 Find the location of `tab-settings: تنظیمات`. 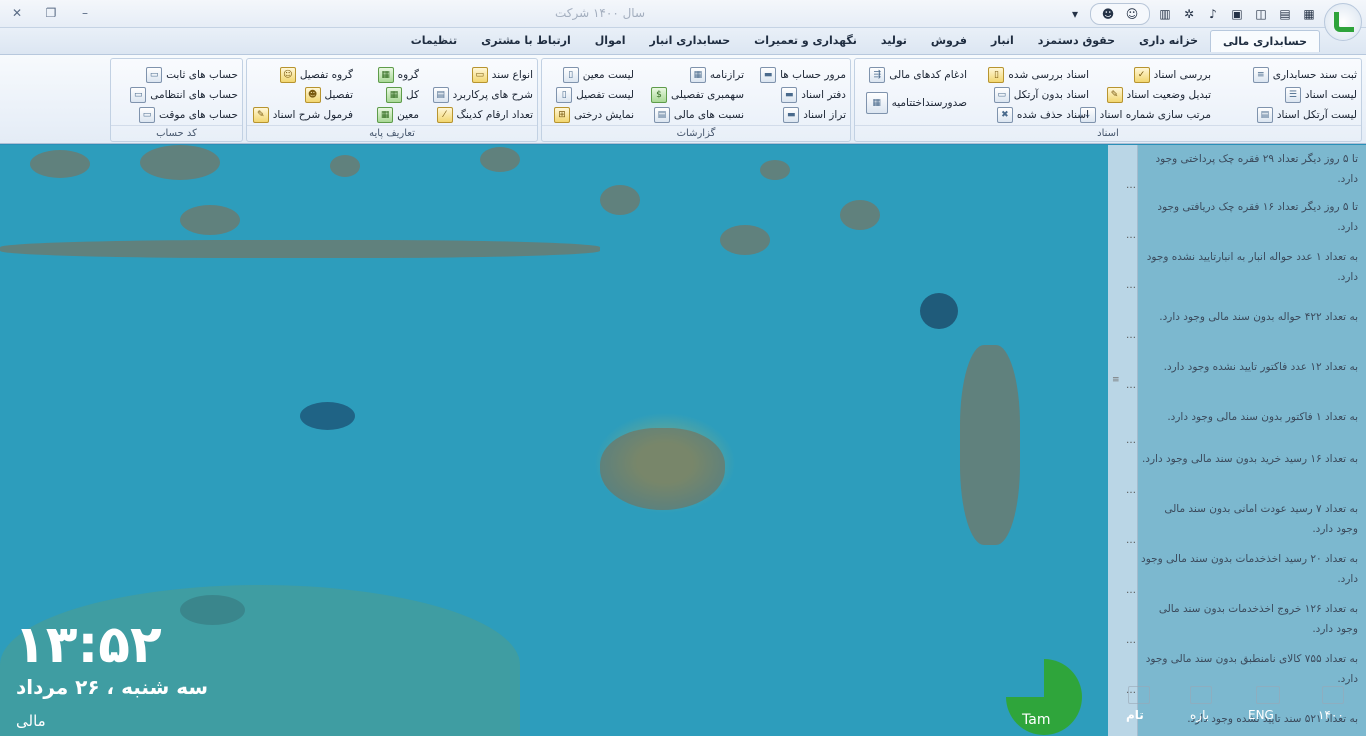

tab-settings: تنظیمات is located at coordinates (434, 41).